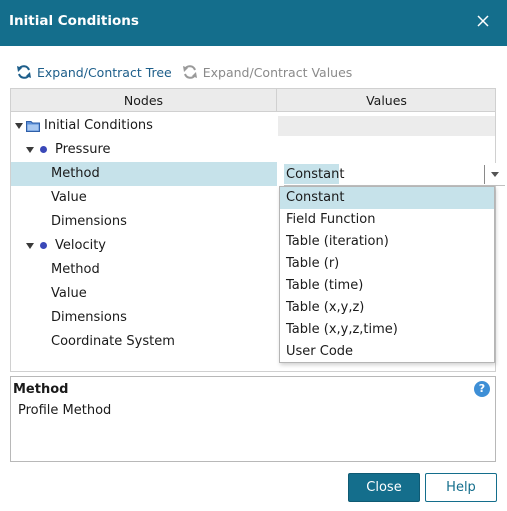  What do you see at coordinates (386, 100) in the screenshot?
I see `values-column-header: Values` at bounding box center [386, 100].